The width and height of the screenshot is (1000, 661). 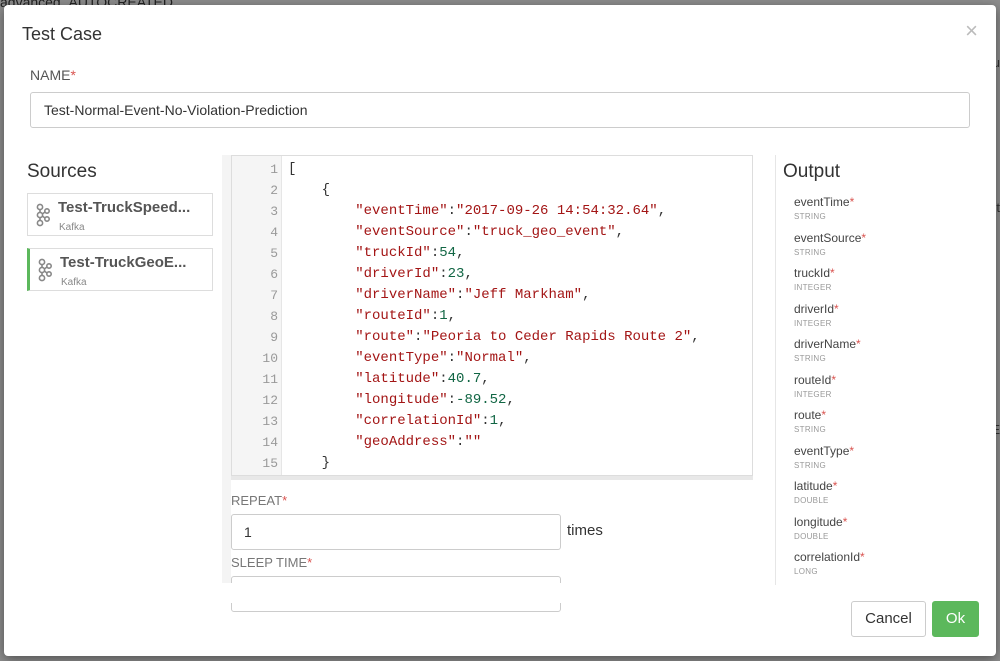 I want to click on json-value: "truck_geo_event", so click(x=544, y=232).